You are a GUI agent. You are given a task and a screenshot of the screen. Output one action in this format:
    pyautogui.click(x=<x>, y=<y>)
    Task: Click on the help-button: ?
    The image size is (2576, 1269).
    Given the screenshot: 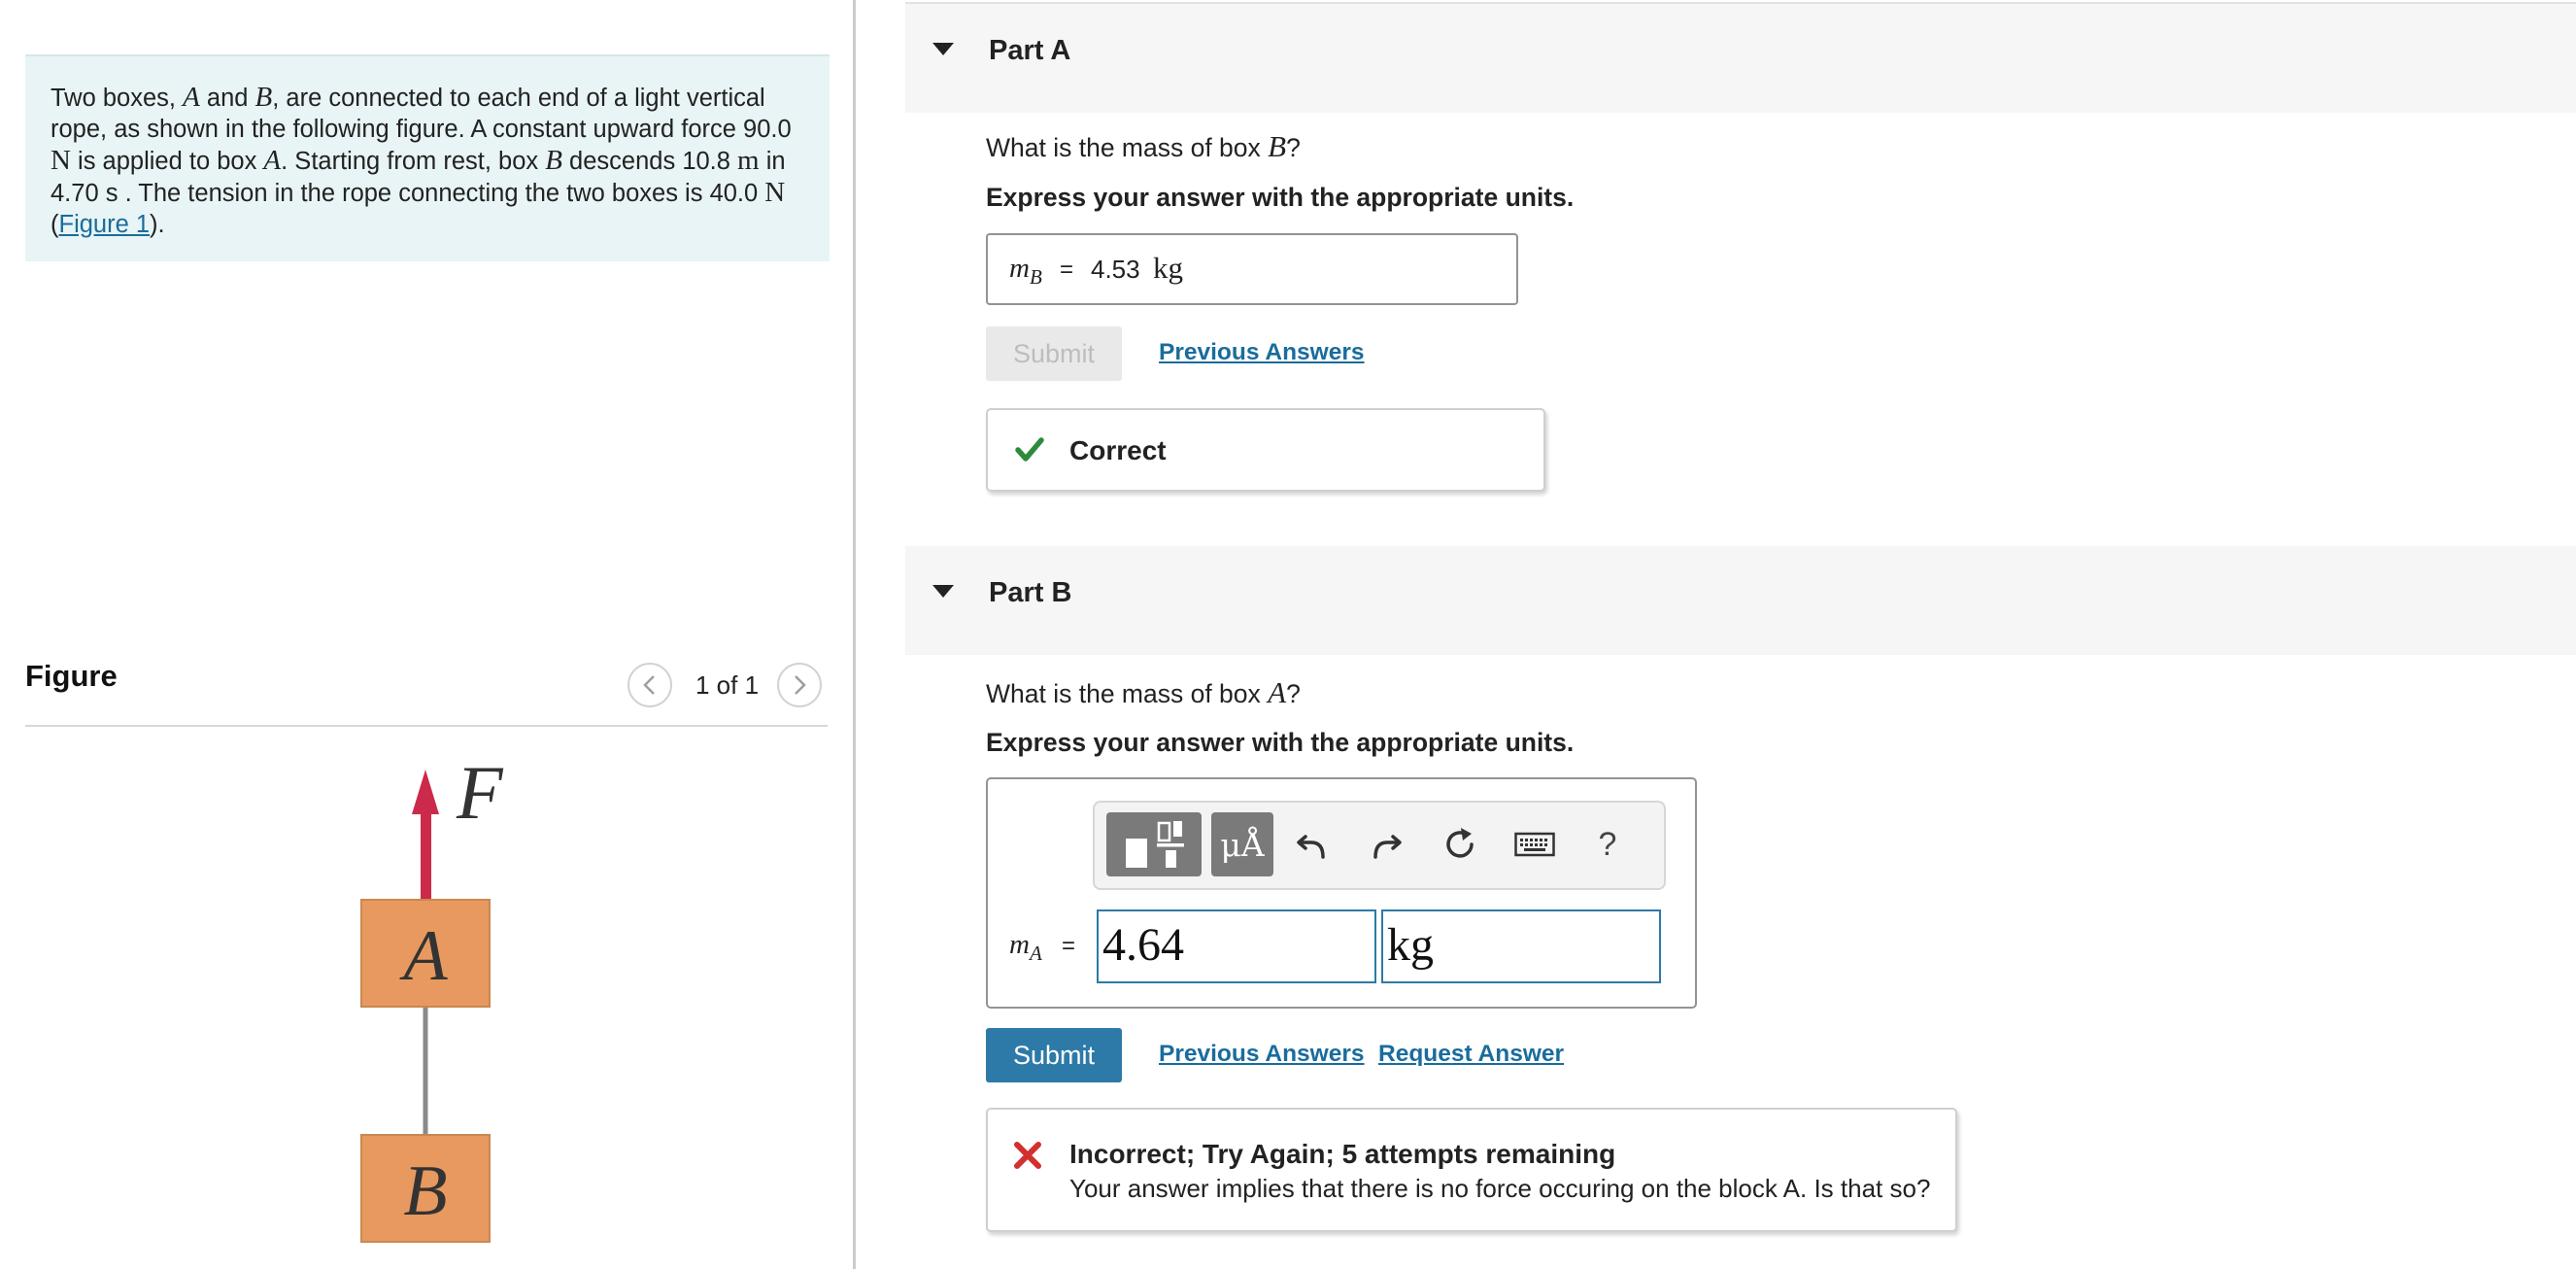 What is the action you would take?
    pyautogui.click(x=1607, y=844)
    